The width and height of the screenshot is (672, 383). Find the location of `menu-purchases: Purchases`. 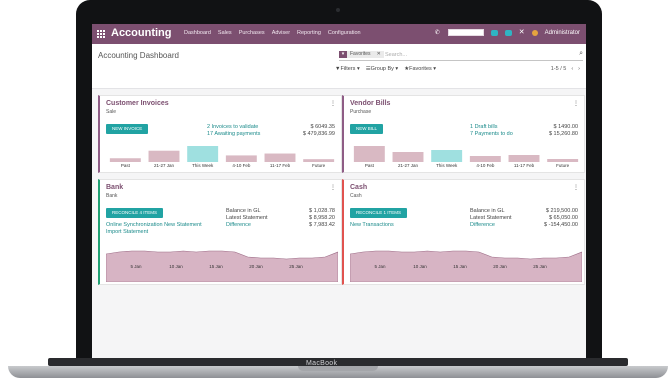

menu-purchases: Purchases is located at coordinates (252, 33).